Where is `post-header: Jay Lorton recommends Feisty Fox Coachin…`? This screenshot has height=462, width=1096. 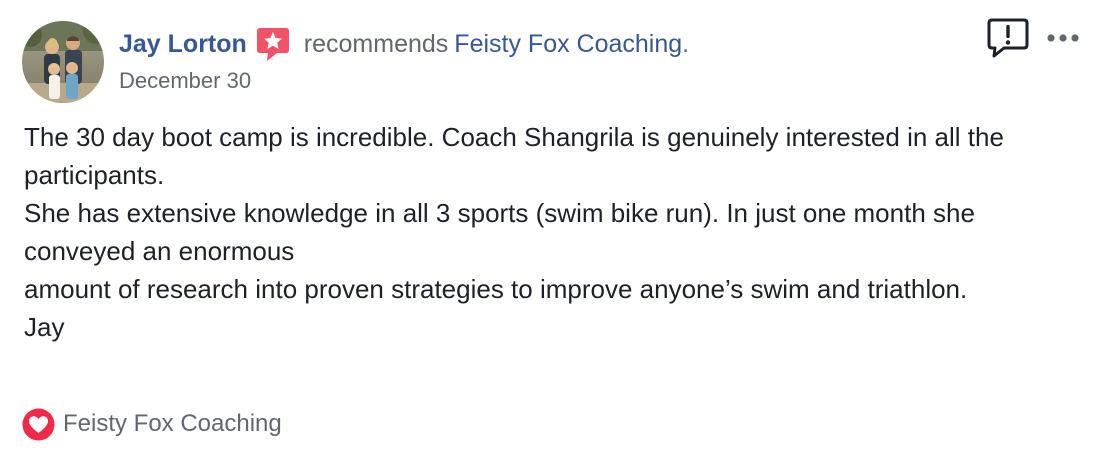 post-header: Jay Lorton recommends Feisty Fox Coachin… is located at coordinates (404, 44).